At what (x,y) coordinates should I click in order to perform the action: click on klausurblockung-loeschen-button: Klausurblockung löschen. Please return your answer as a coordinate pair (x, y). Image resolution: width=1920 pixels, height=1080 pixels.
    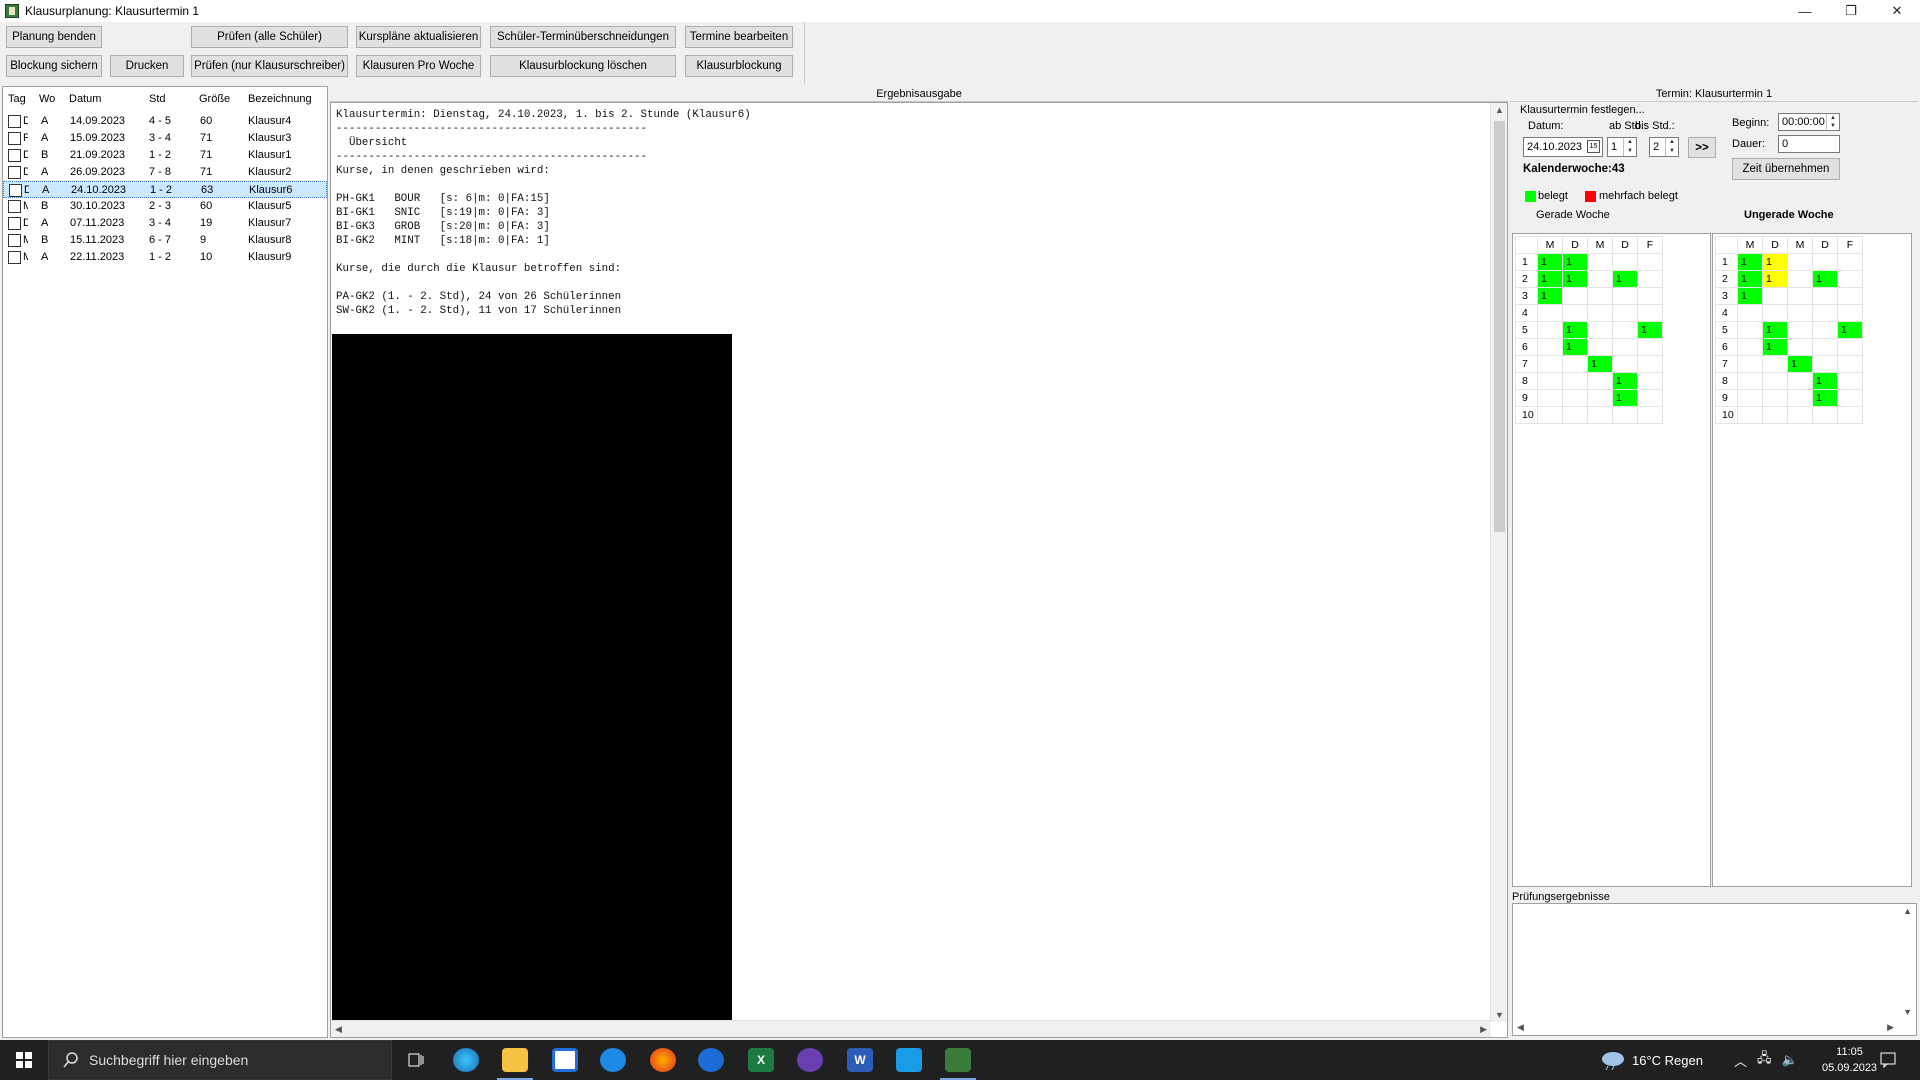
    Looking at the image, I should click on (583, 66).